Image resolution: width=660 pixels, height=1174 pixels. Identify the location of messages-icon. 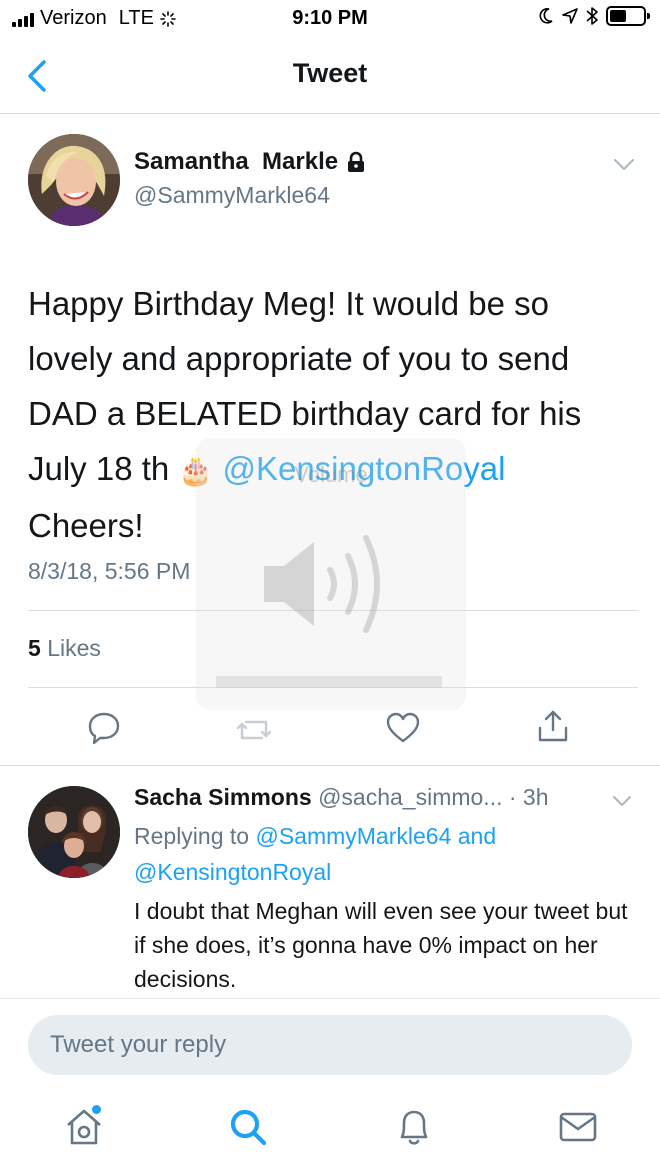
(578, 1127).